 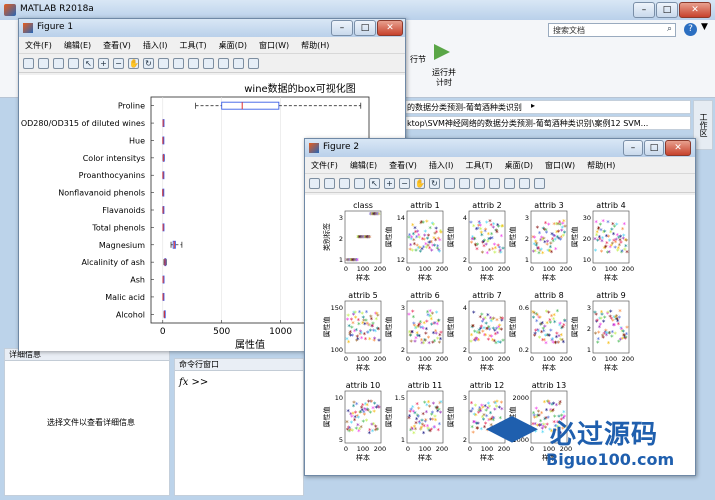 What do you see at coordinates (644, 10) in the screenshot?
I see `minimize-button: –` at bounding box center [644, 10].